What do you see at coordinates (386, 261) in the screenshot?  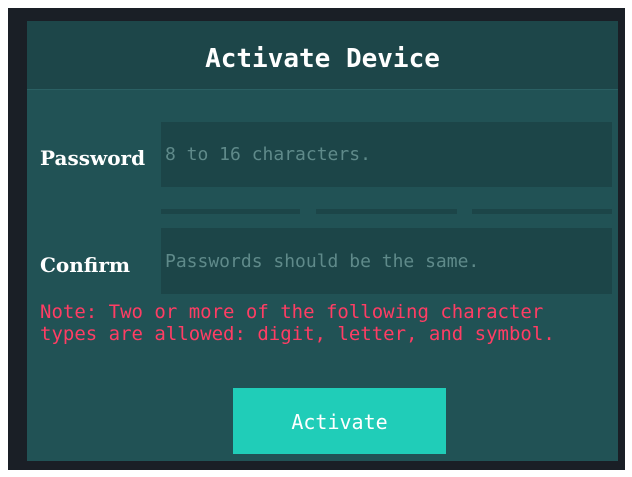 I see `confirm-password-input` at bounding box center [386, 261].